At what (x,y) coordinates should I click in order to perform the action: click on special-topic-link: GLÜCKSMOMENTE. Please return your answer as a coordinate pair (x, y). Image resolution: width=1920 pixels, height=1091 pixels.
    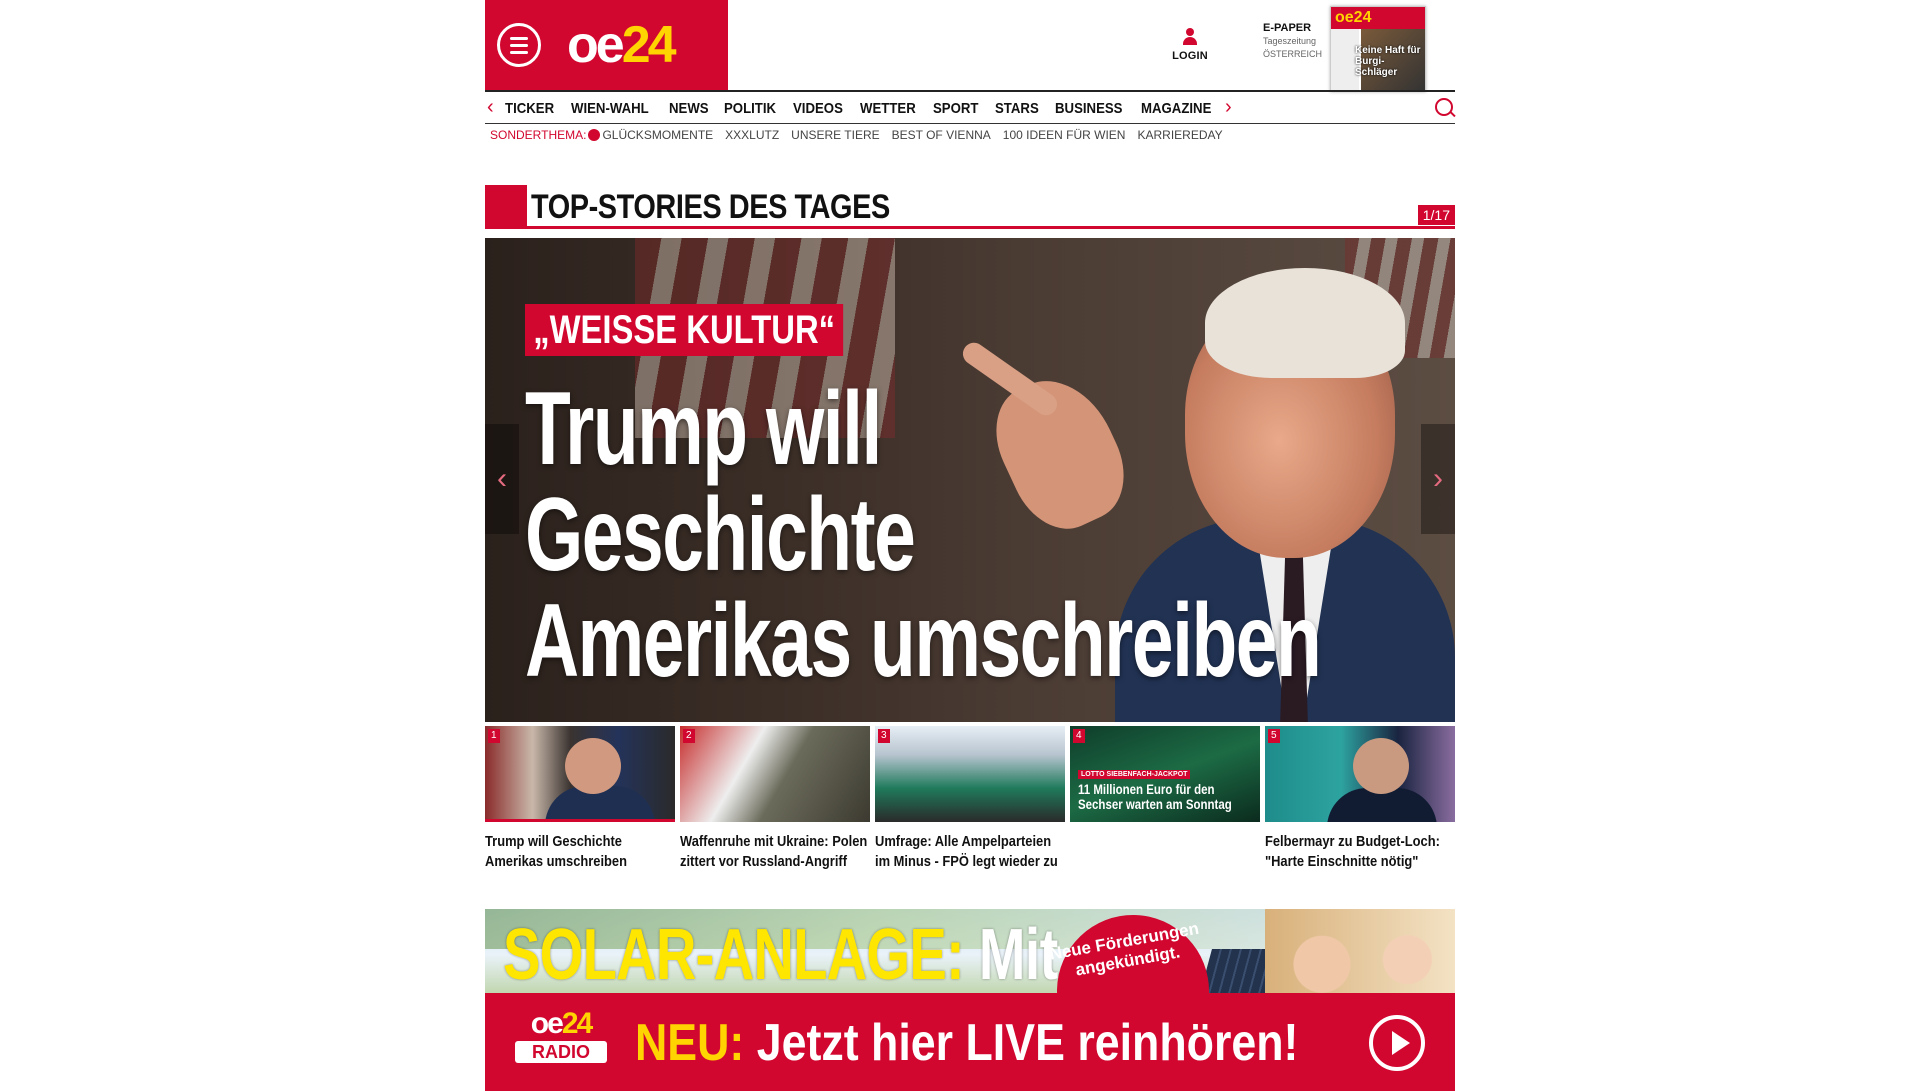
    Looking at the image, I should click on (657, 135).